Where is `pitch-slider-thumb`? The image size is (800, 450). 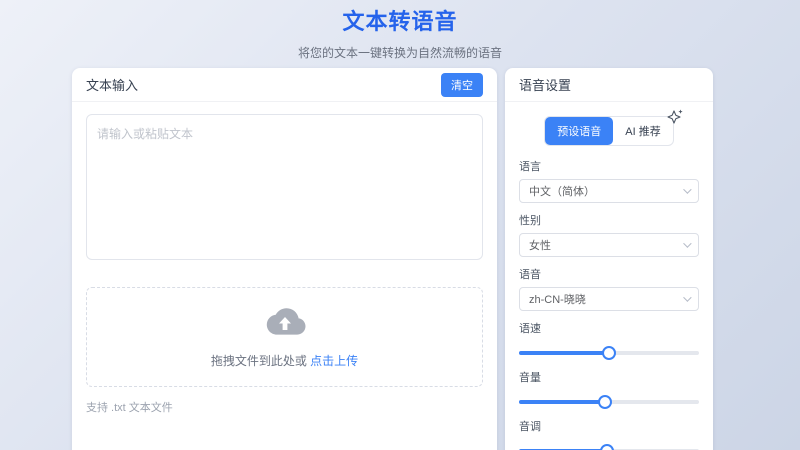 pitch-slider-thumb is located at coordinates (607, 447).